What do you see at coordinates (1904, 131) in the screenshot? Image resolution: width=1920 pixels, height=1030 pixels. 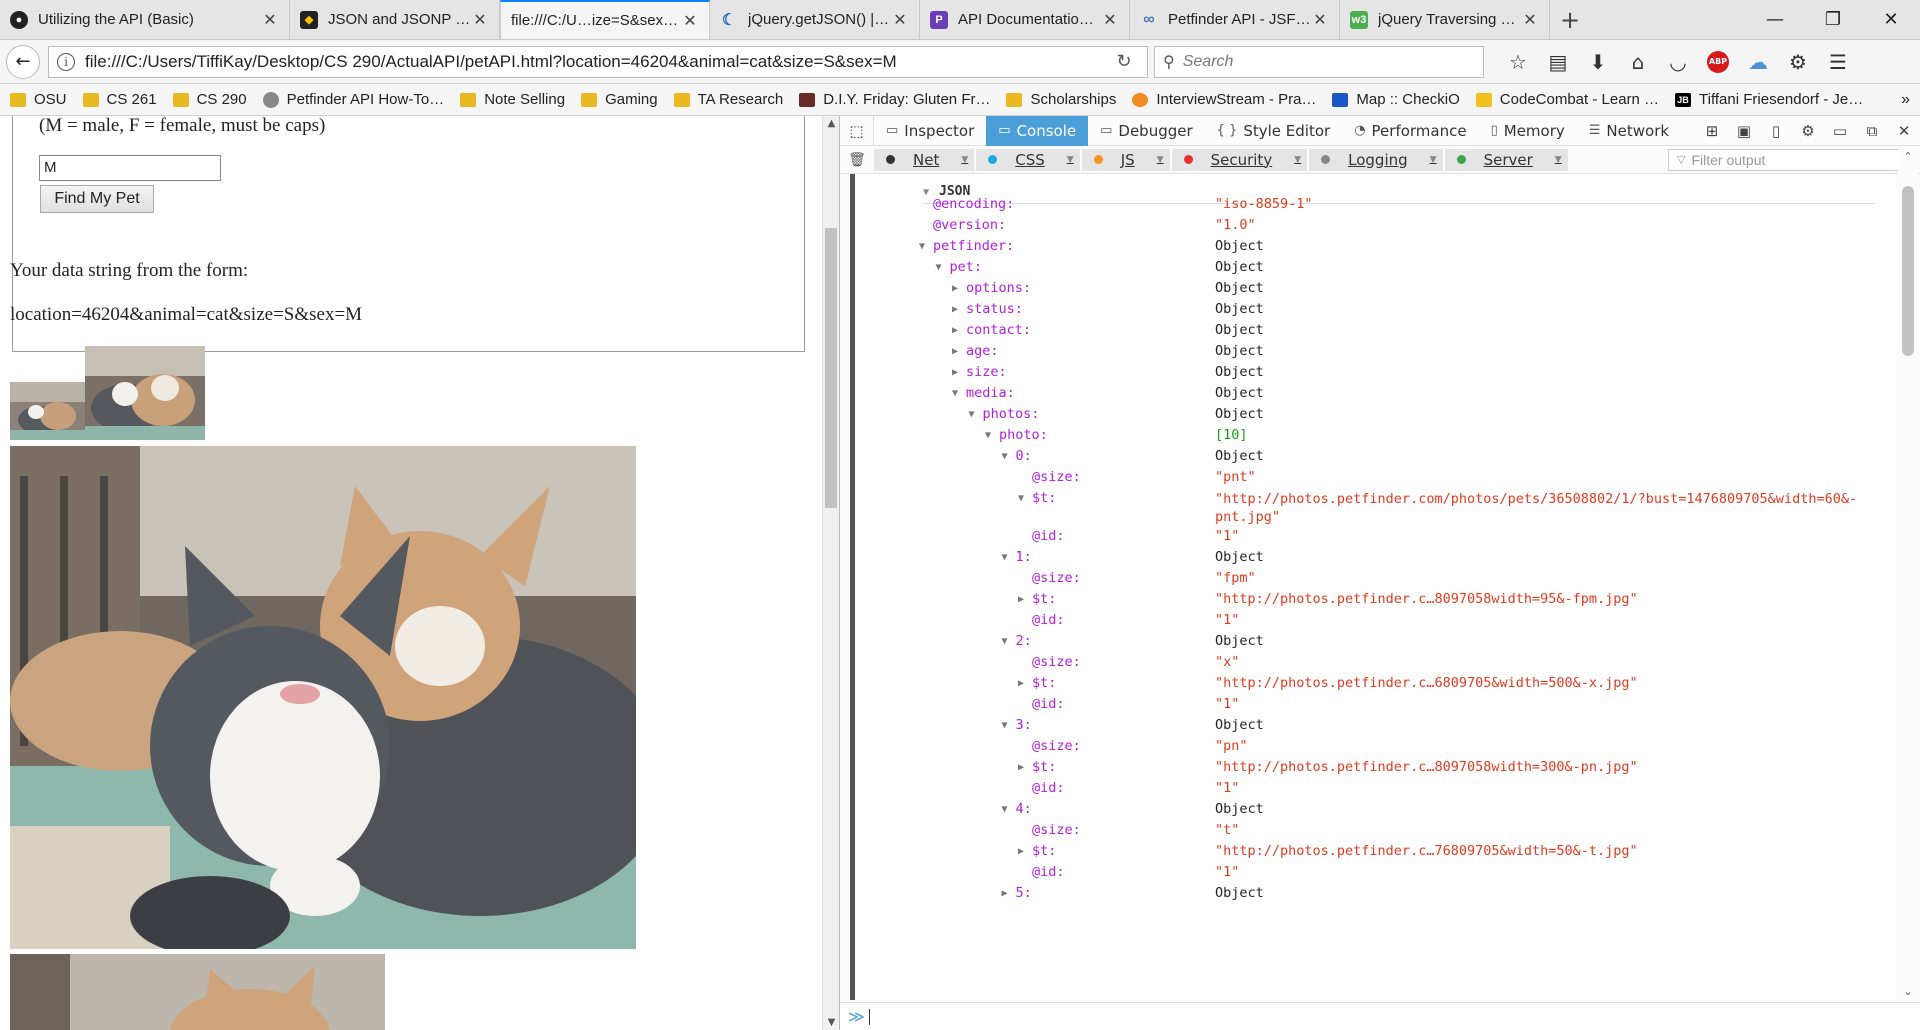 I see `close-devtools-icon: ✕` at bounding box center [1904, 131].